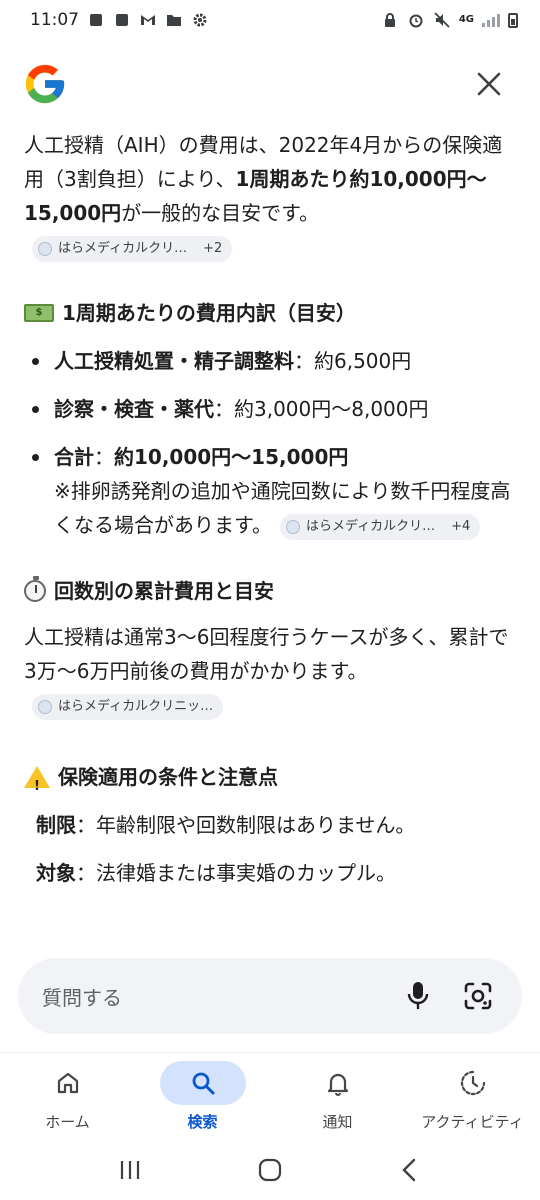 Image resolution: width=540 pixels, height=1200 pixels. I want to click on list-item: 対象：法律婚または事実婚のカップル。, so click(270, 873).